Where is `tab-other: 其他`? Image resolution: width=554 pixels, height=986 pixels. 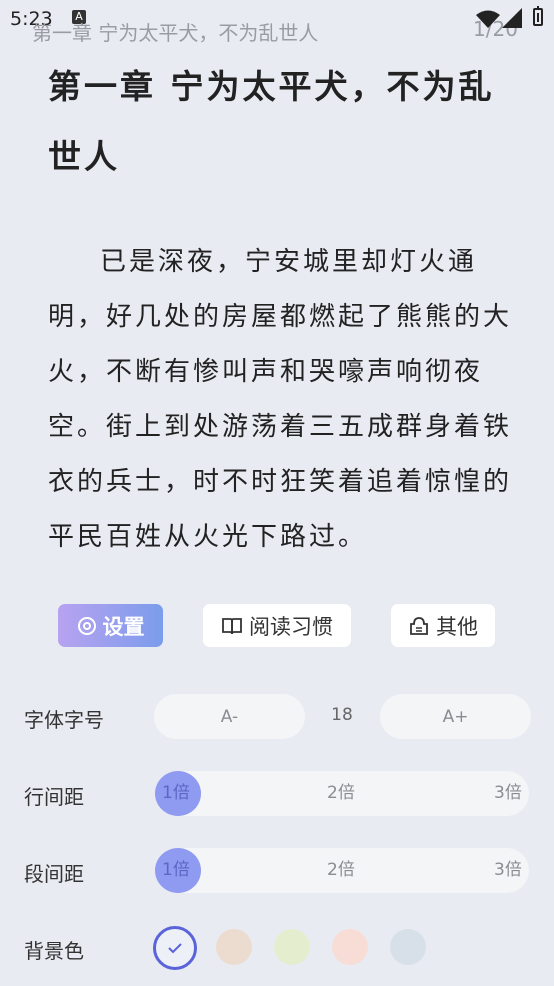 tab-other: 其他 is located at coordinates (443, 625).